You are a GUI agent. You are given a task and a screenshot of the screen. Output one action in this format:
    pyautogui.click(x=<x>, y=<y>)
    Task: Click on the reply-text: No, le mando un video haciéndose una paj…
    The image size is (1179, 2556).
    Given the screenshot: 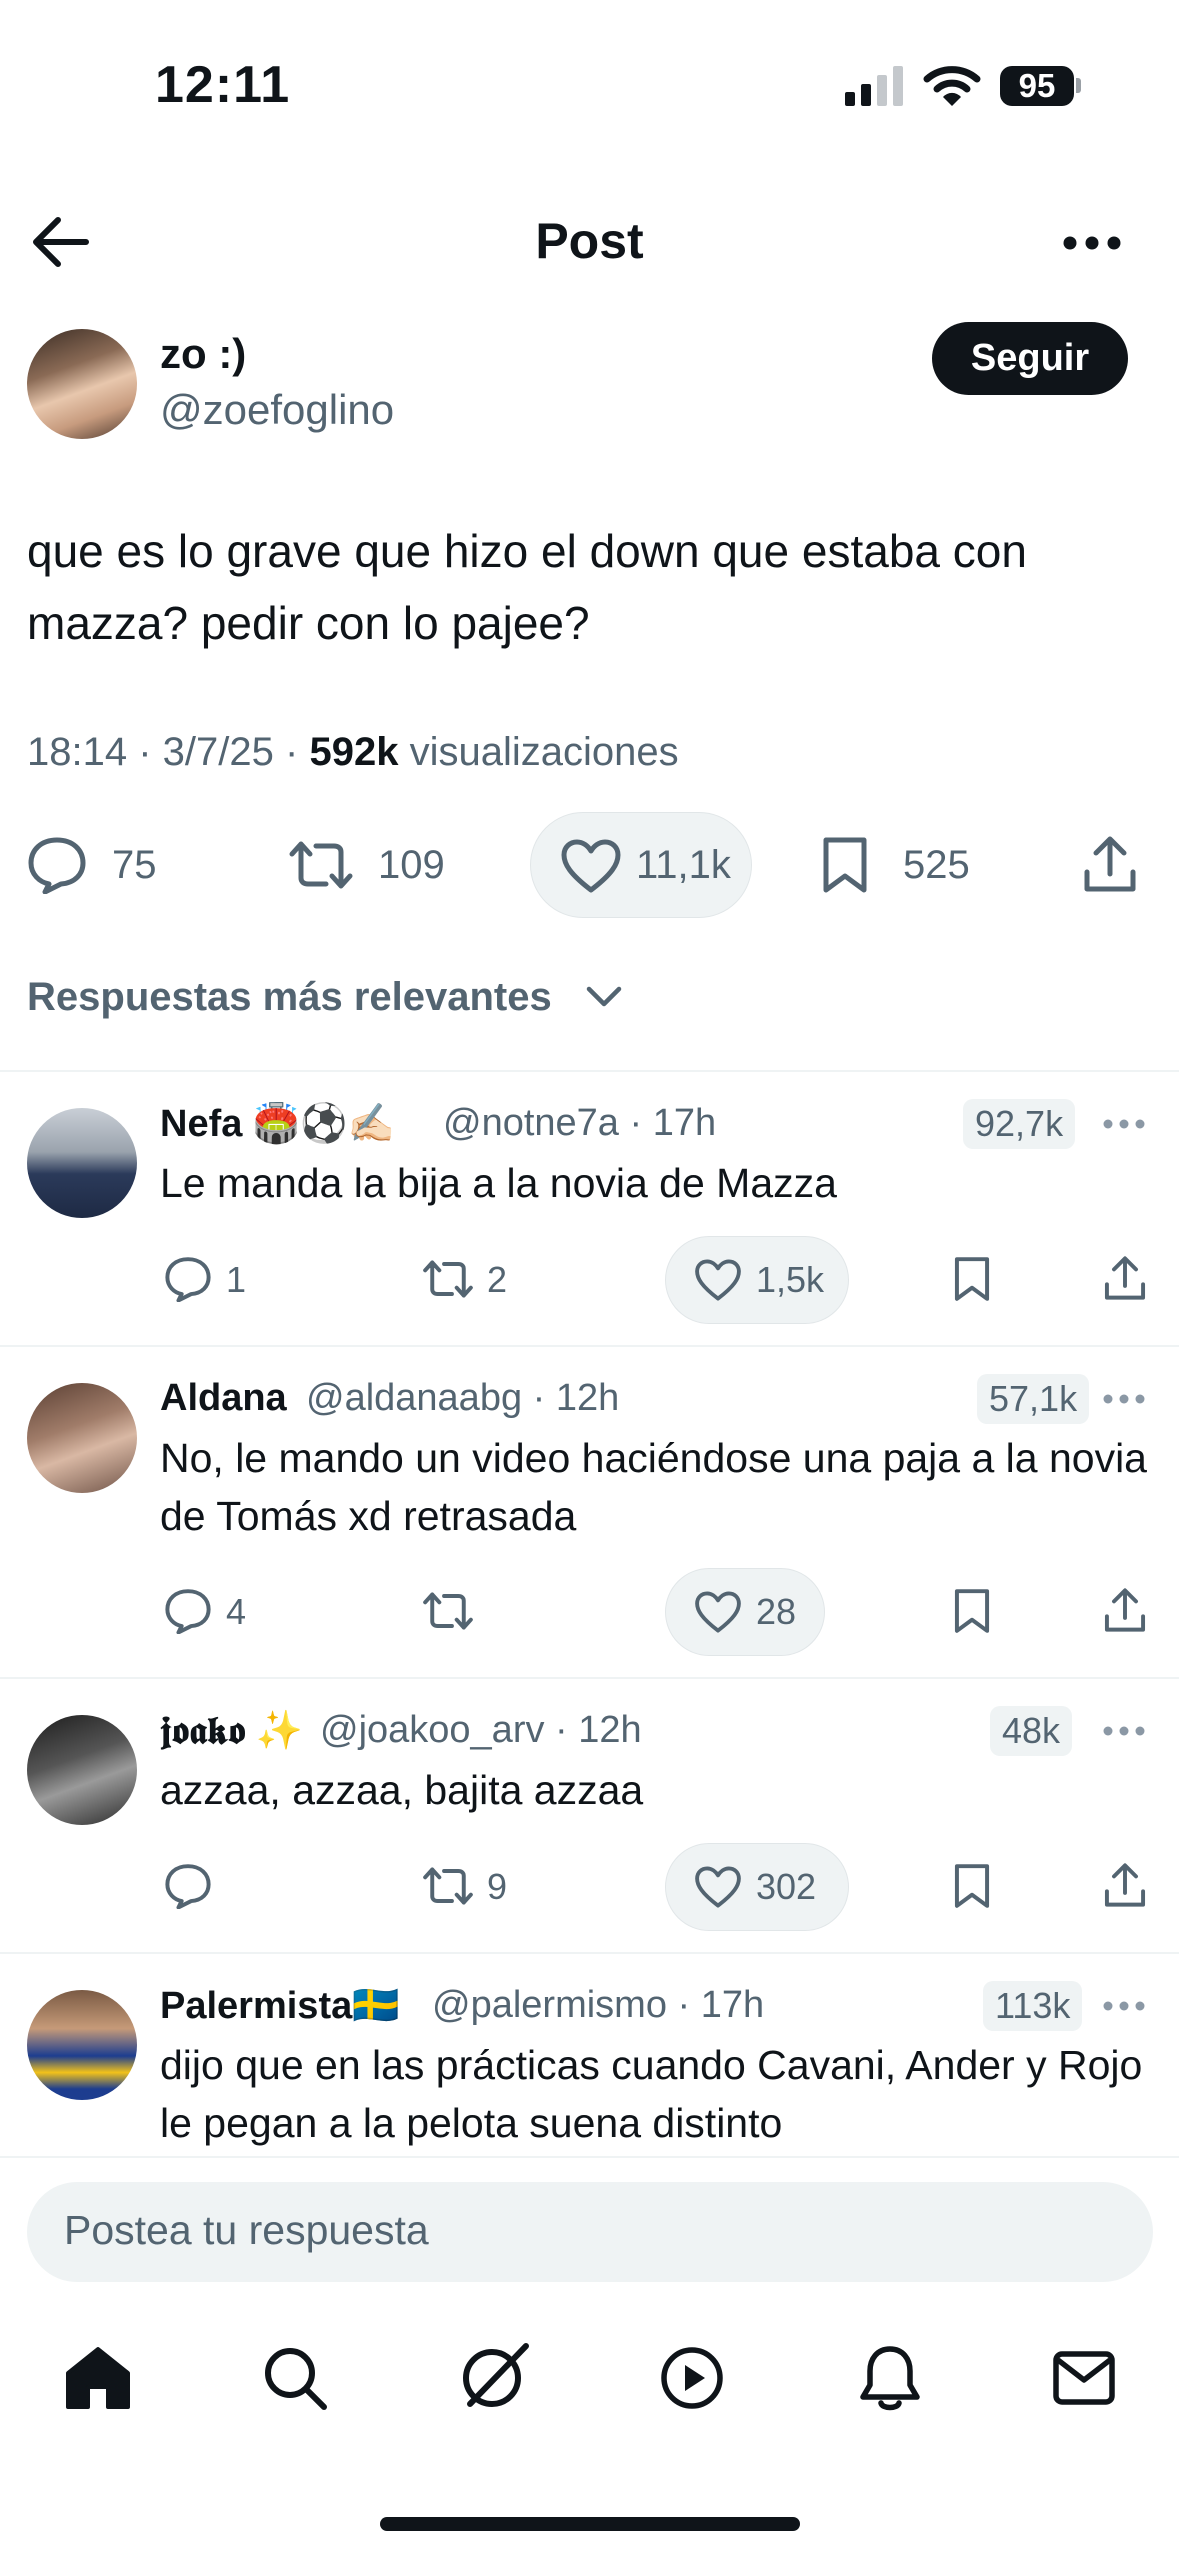 What is the action you would take?
    pyautogui.click(x=653, y=1487)
    